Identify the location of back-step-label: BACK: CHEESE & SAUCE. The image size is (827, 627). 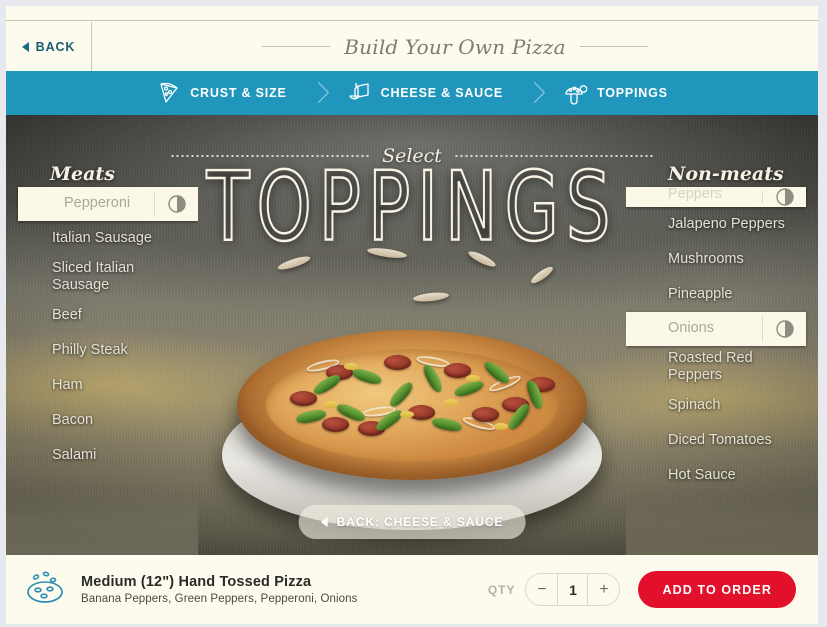
(420, 522).